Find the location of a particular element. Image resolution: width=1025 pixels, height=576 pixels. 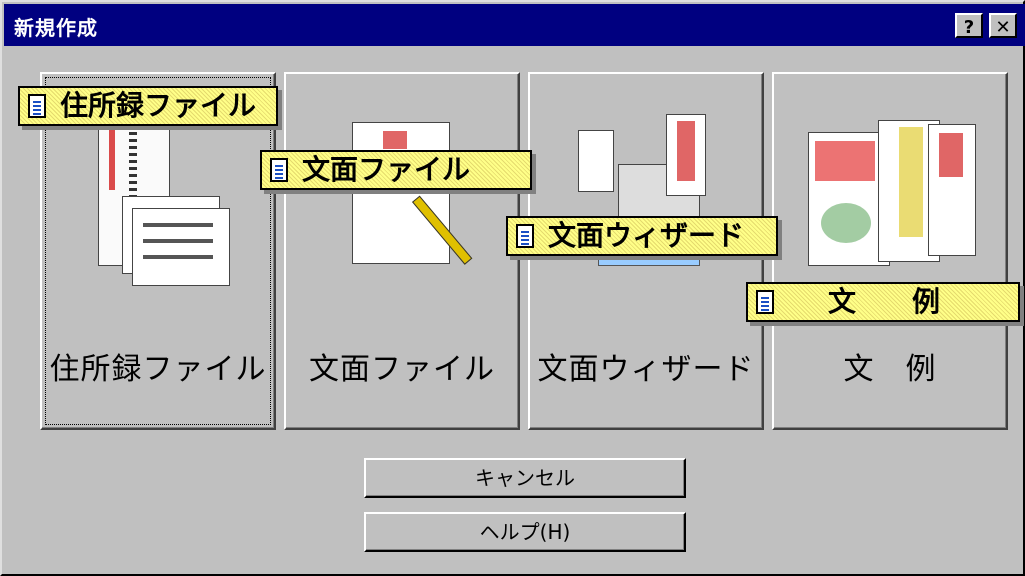

tile-card-design: 文面ファイル is located at coordinates (402, 251).